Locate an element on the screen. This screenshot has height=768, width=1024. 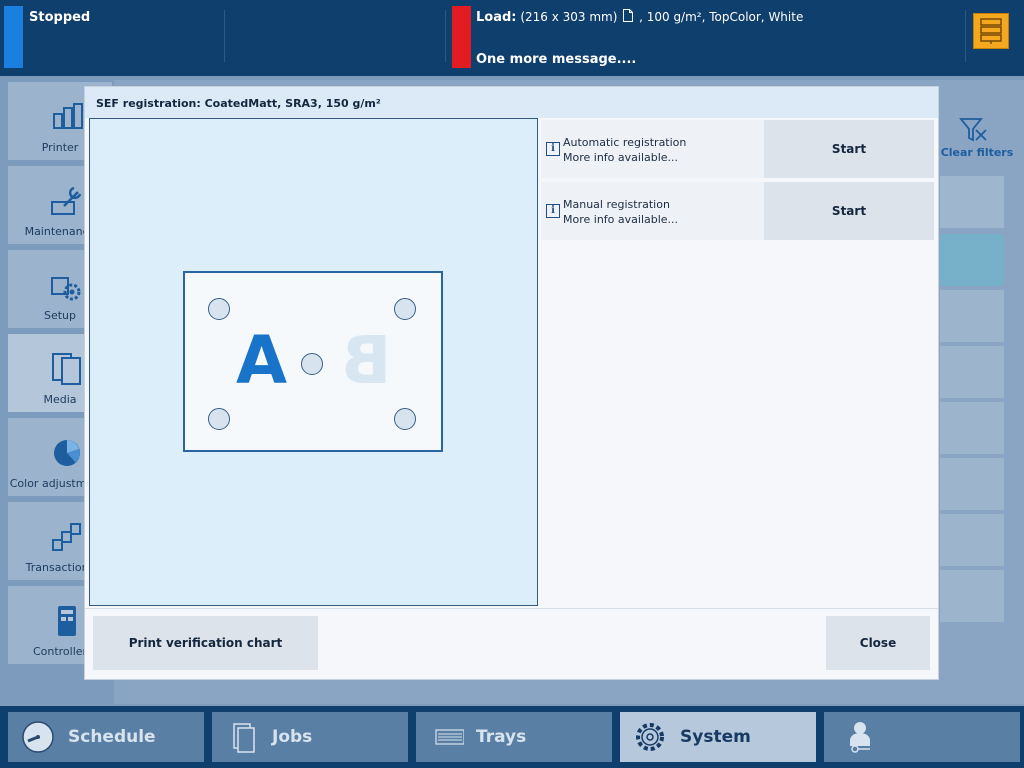
status-indicator is located at coordinates (13, 37).